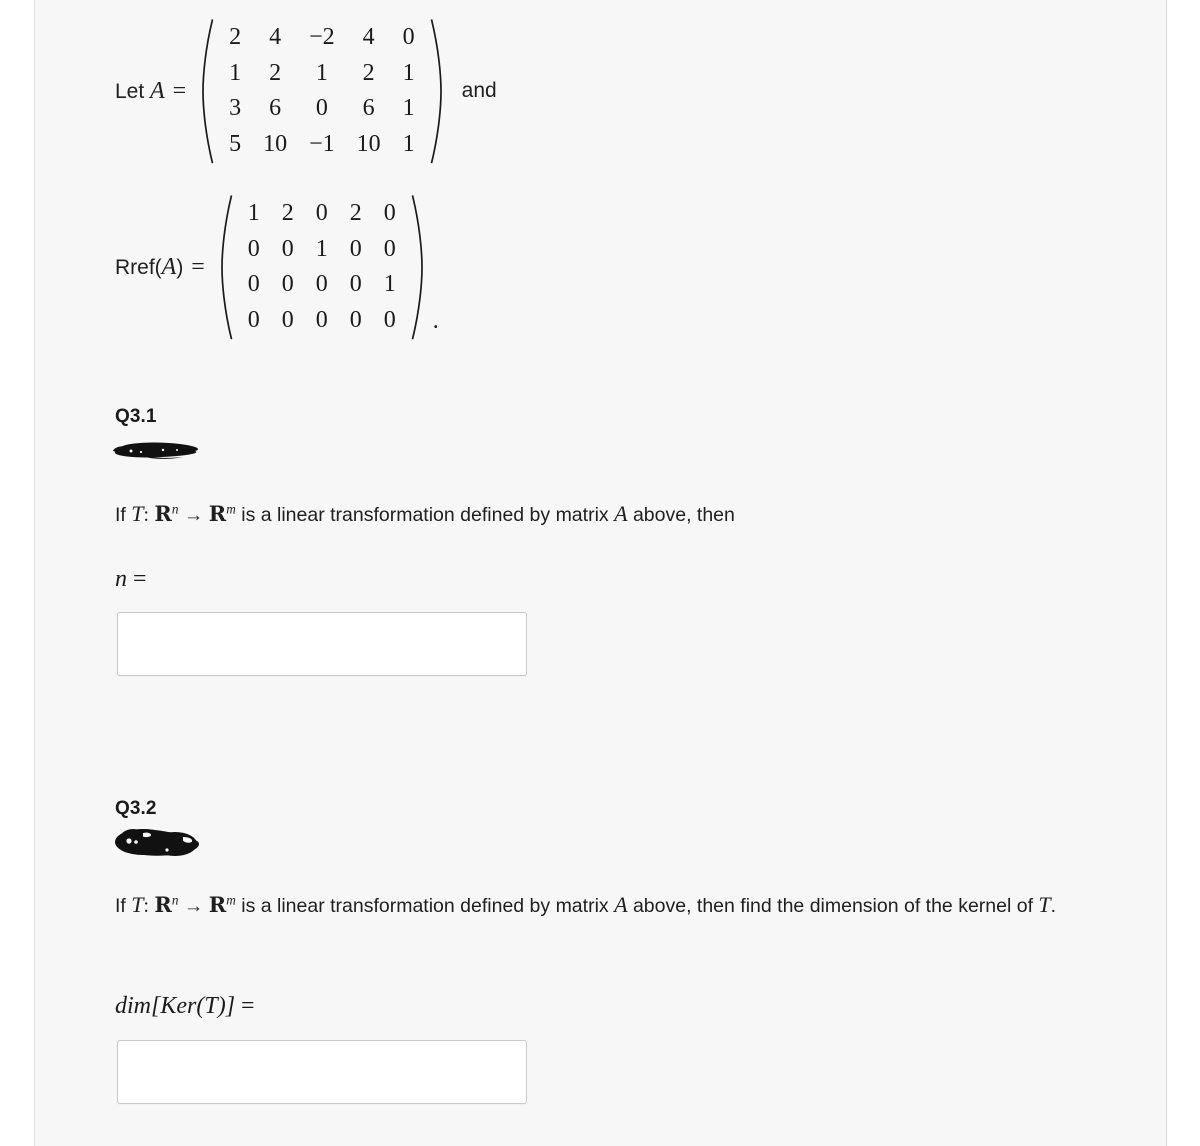  Describe the element at coordinates (156, 1006) in the screenshot. I see `q32-bracket-open: [` at that location.